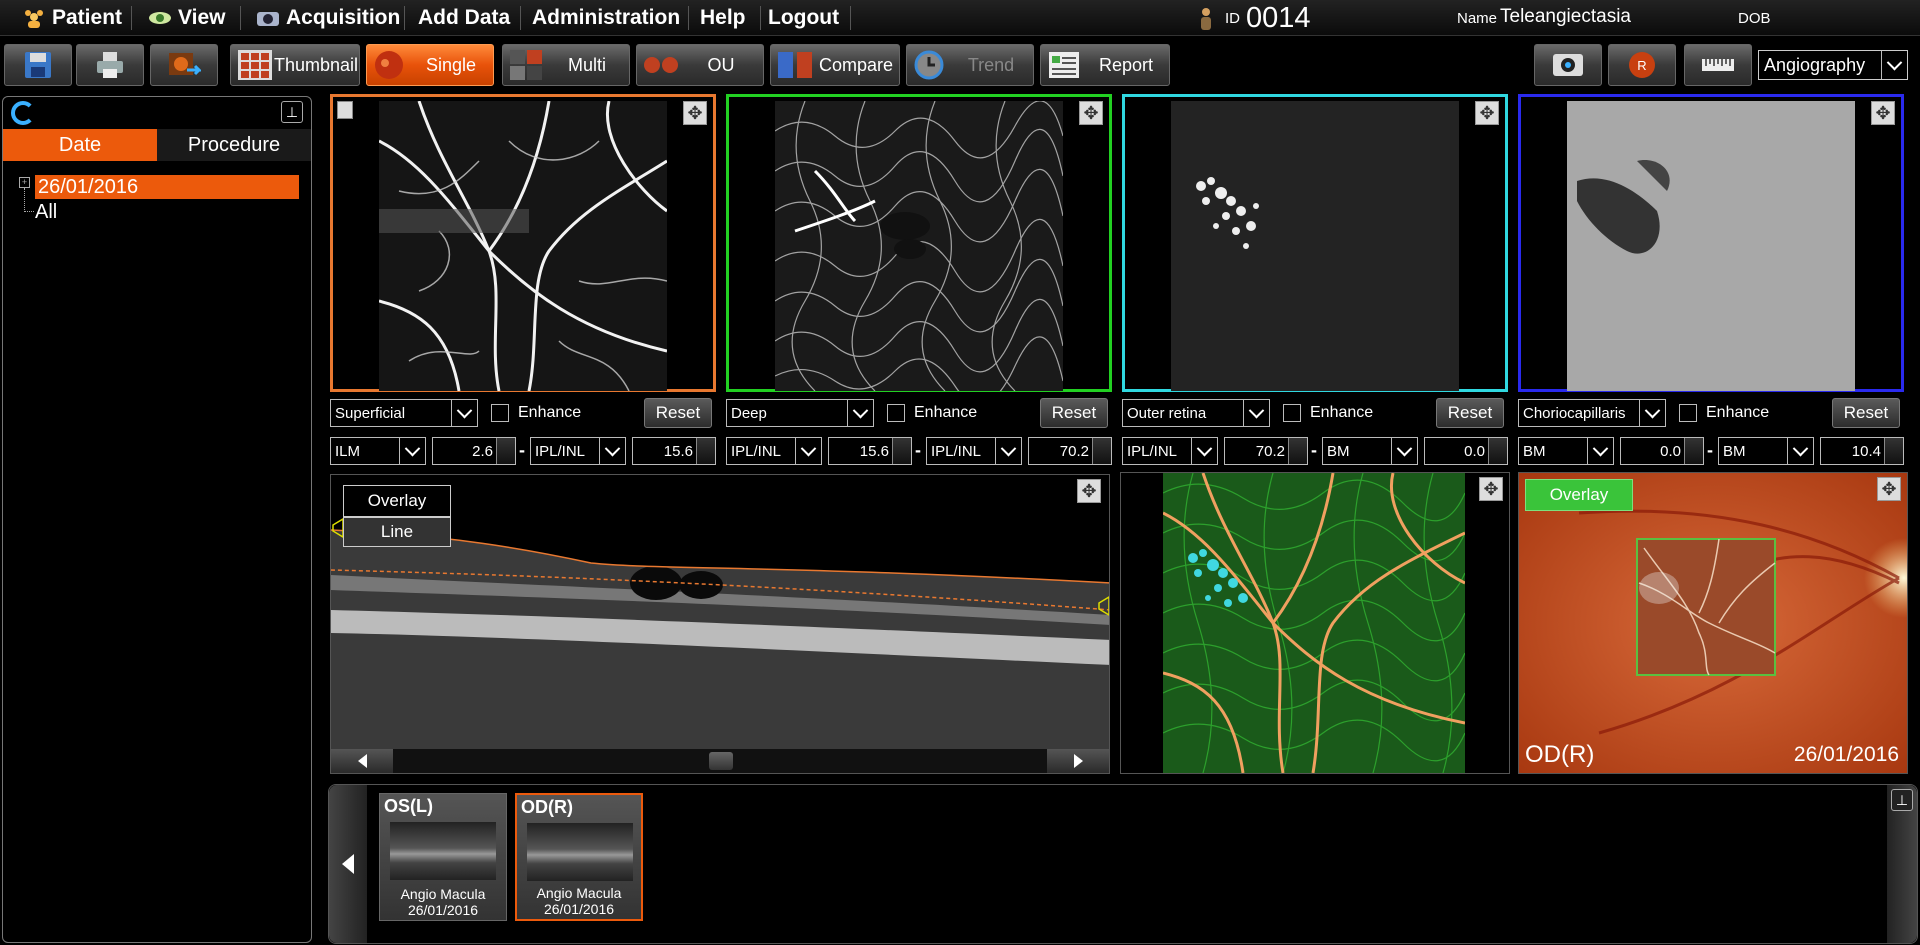 The image size is (1920, 945). I want to click on angio-choriocapillaris-frame, so click(1711, 243).